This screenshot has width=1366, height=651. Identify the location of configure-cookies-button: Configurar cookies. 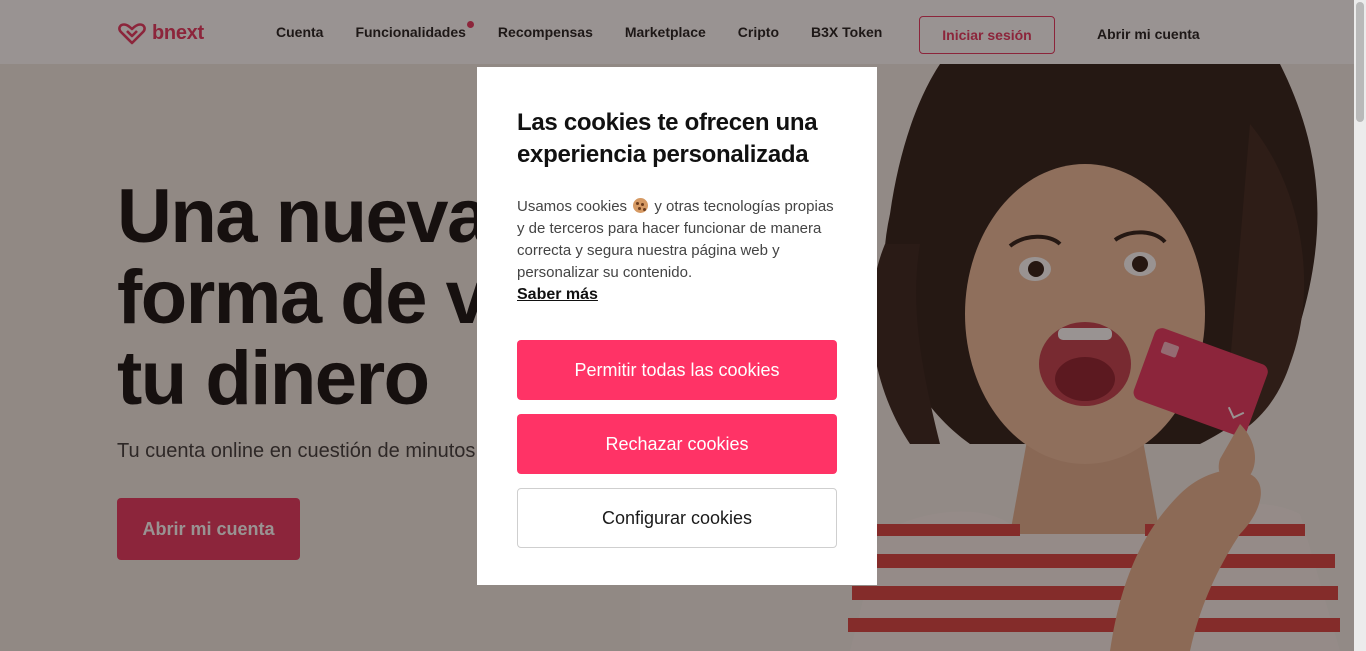
(677, 518).